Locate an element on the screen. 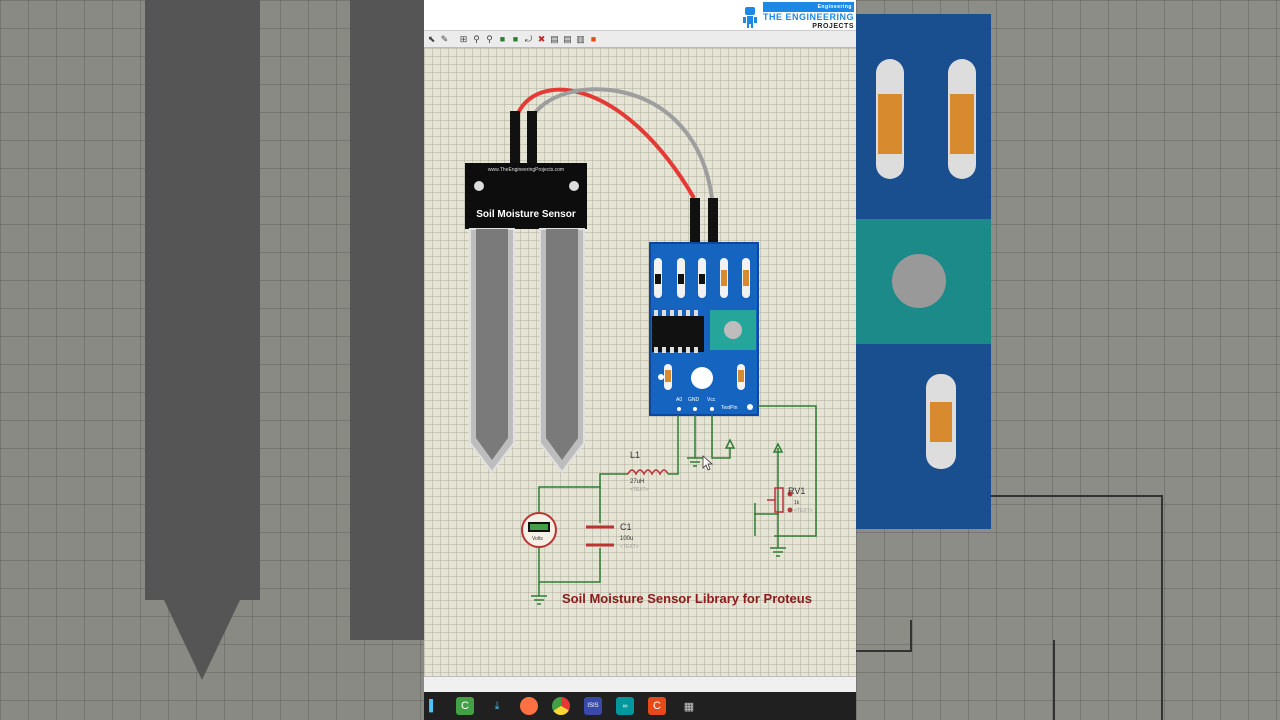 This screenshot has height=720, width=1280. module-pin-testpin: TestPin is located at coordinates (729, 408).